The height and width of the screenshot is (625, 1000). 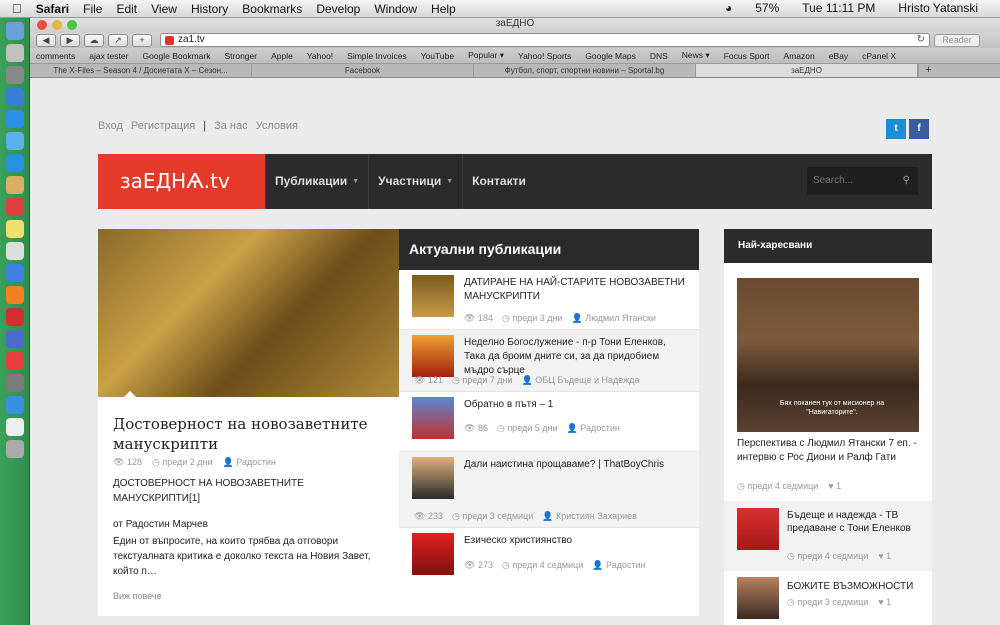 I want to click on add-tab-button: +, so click(x=928, y=70).